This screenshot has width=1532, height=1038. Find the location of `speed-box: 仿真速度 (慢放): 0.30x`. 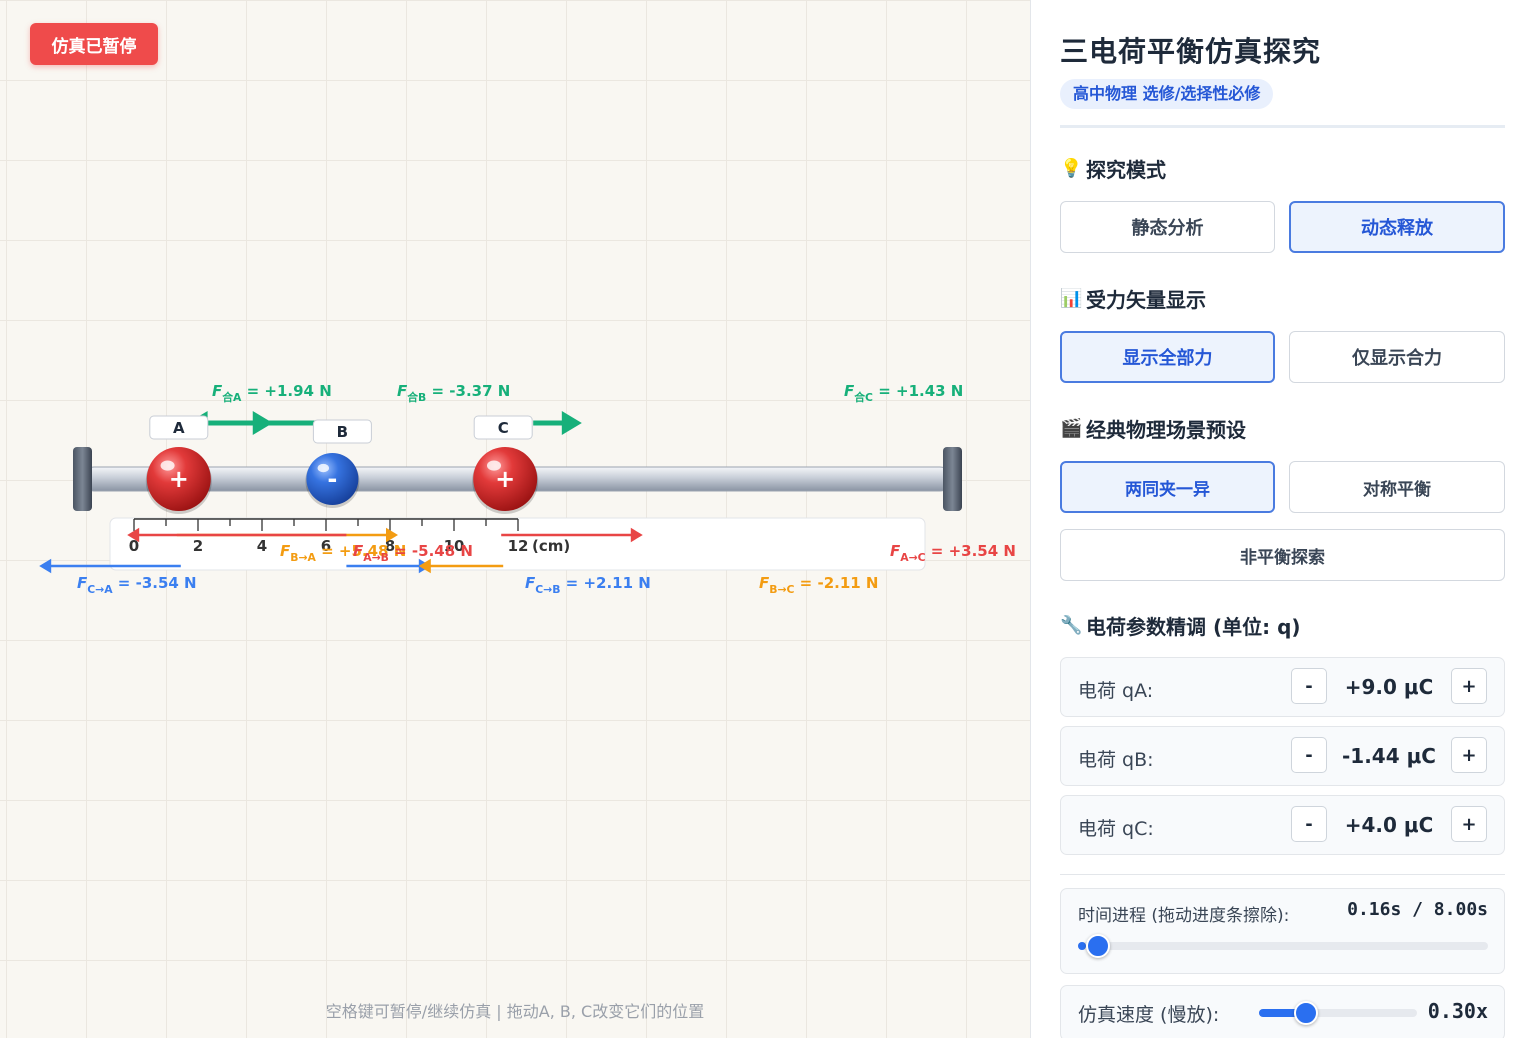

speed-box: 仿真速度 (慢放): 0.30x is located at coordinates (1282, 1011).